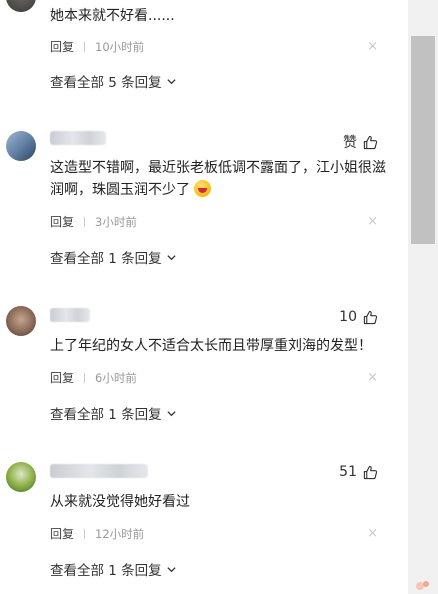 The image size is (438, 594). What do you see at coordinates (348, 472) in the screenshot?
I see `like-count: 51` at bounding box center [348, 472].